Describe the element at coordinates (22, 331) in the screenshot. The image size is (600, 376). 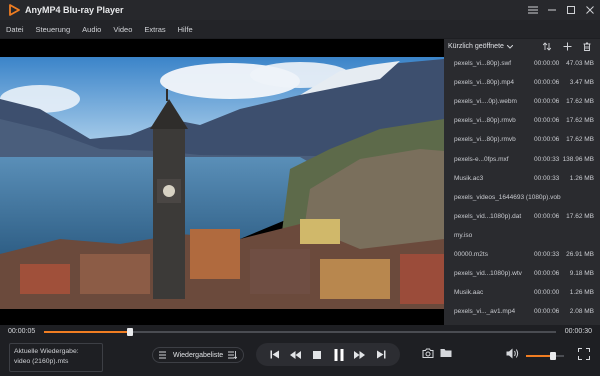
I see `current-time: 00:00:05` at that location.